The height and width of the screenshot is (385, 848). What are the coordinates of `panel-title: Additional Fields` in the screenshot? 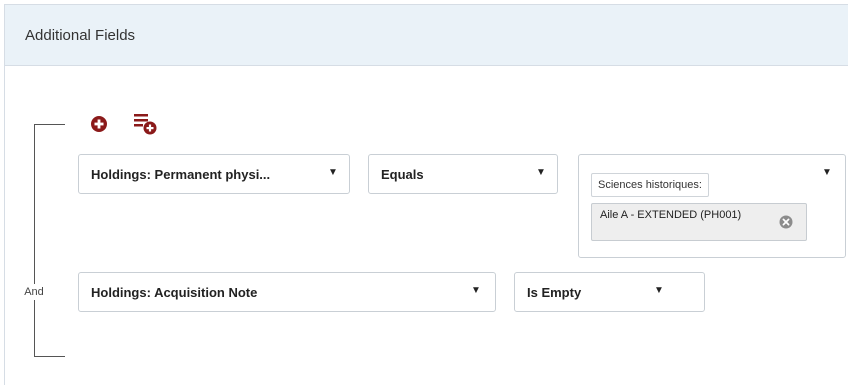 It's located at (80, 35).